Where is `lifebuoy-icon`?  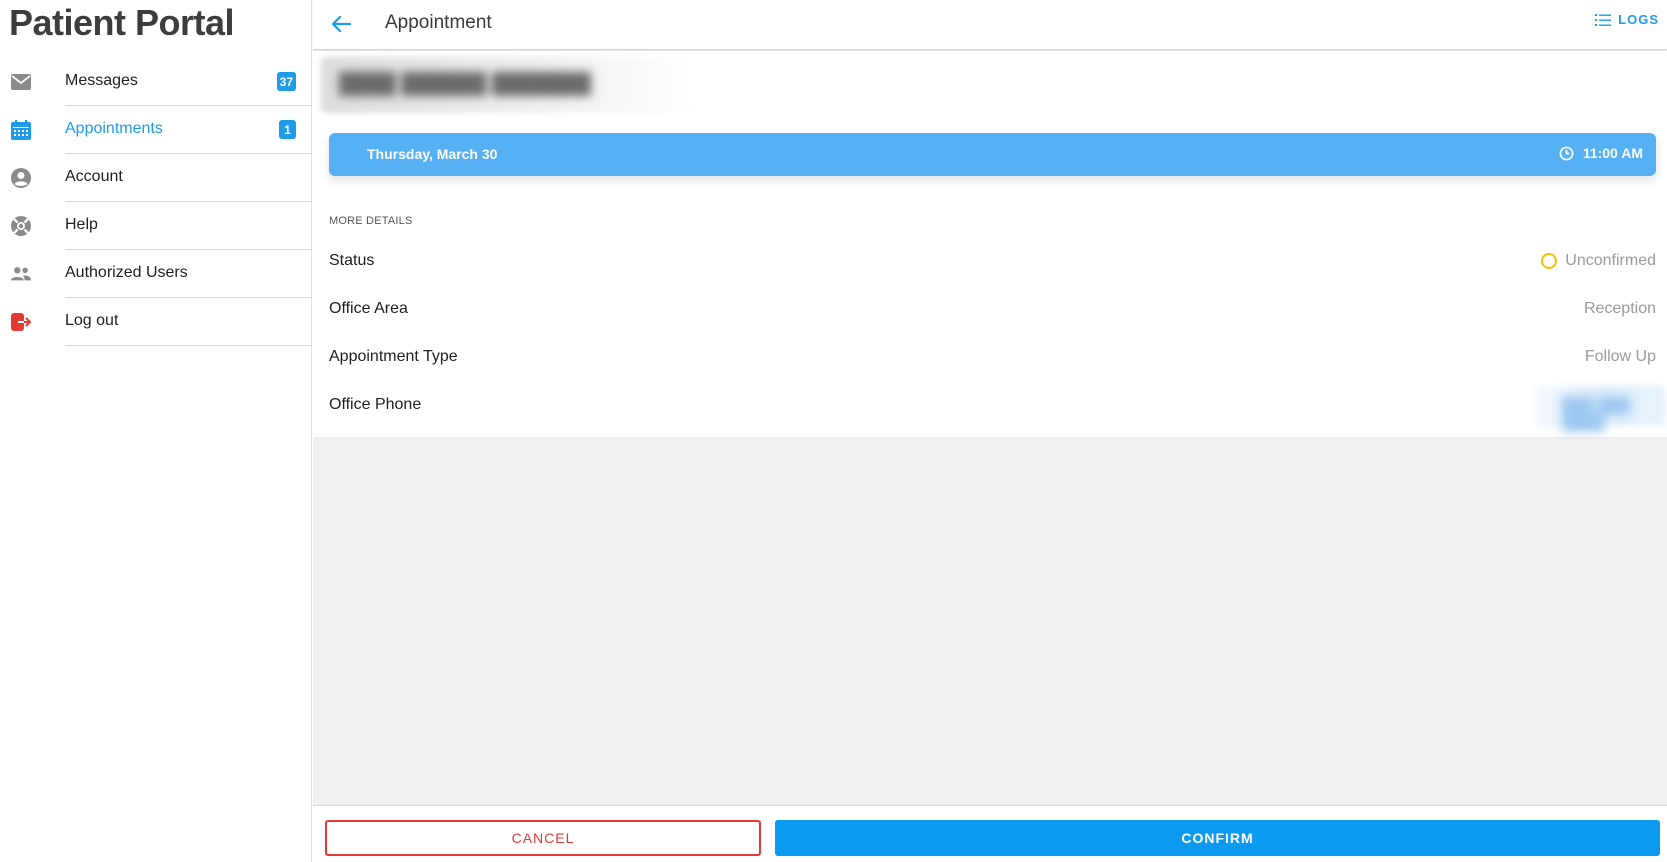 lifebuoy-icon is located at coordinates (21, 226).